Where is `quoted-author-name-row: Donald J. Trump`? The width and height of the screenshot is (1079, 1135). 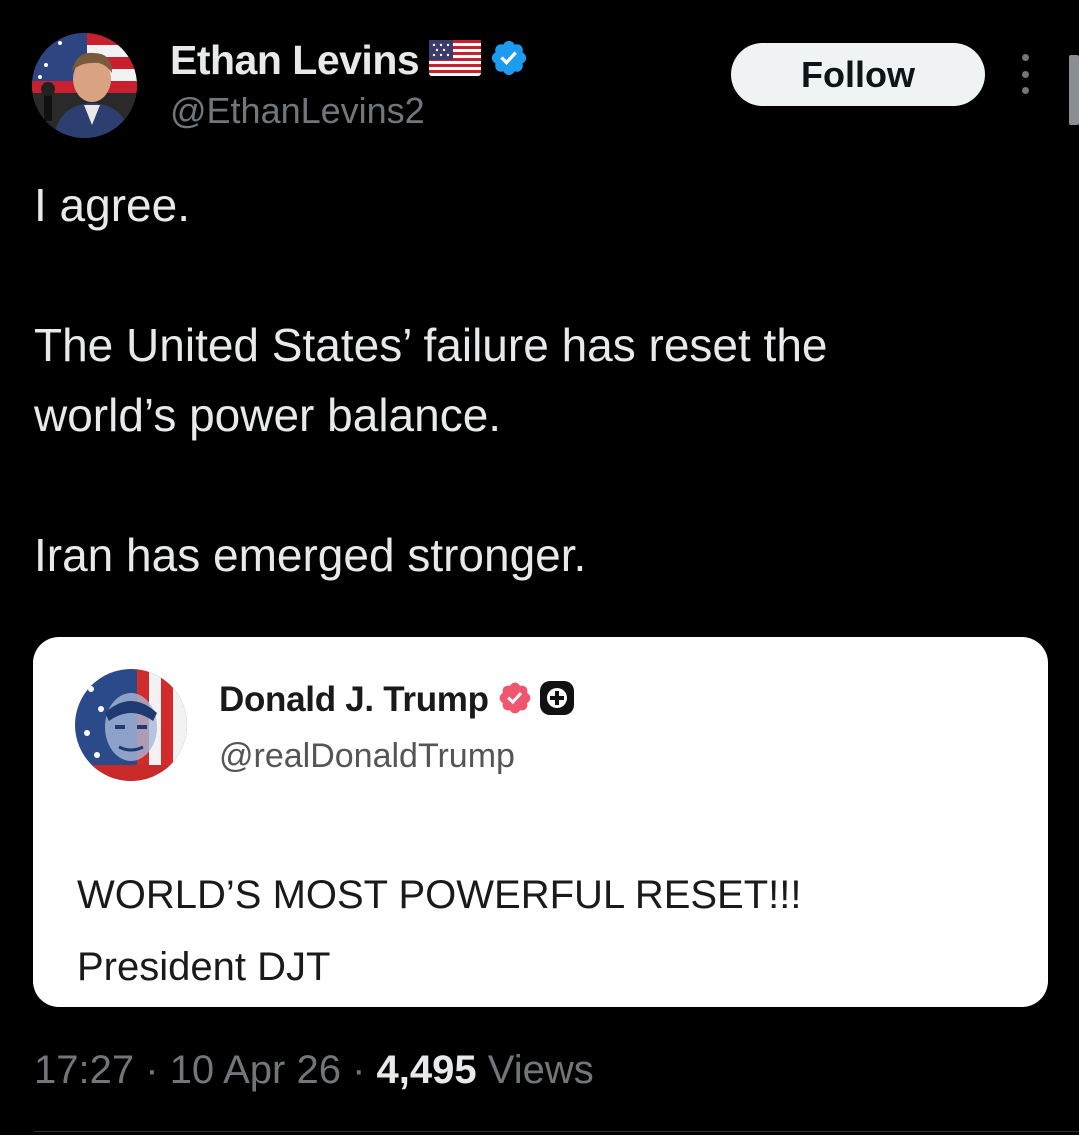
quoted-author-name-row: Donald J. Trump is located at coordinates (397, 700).